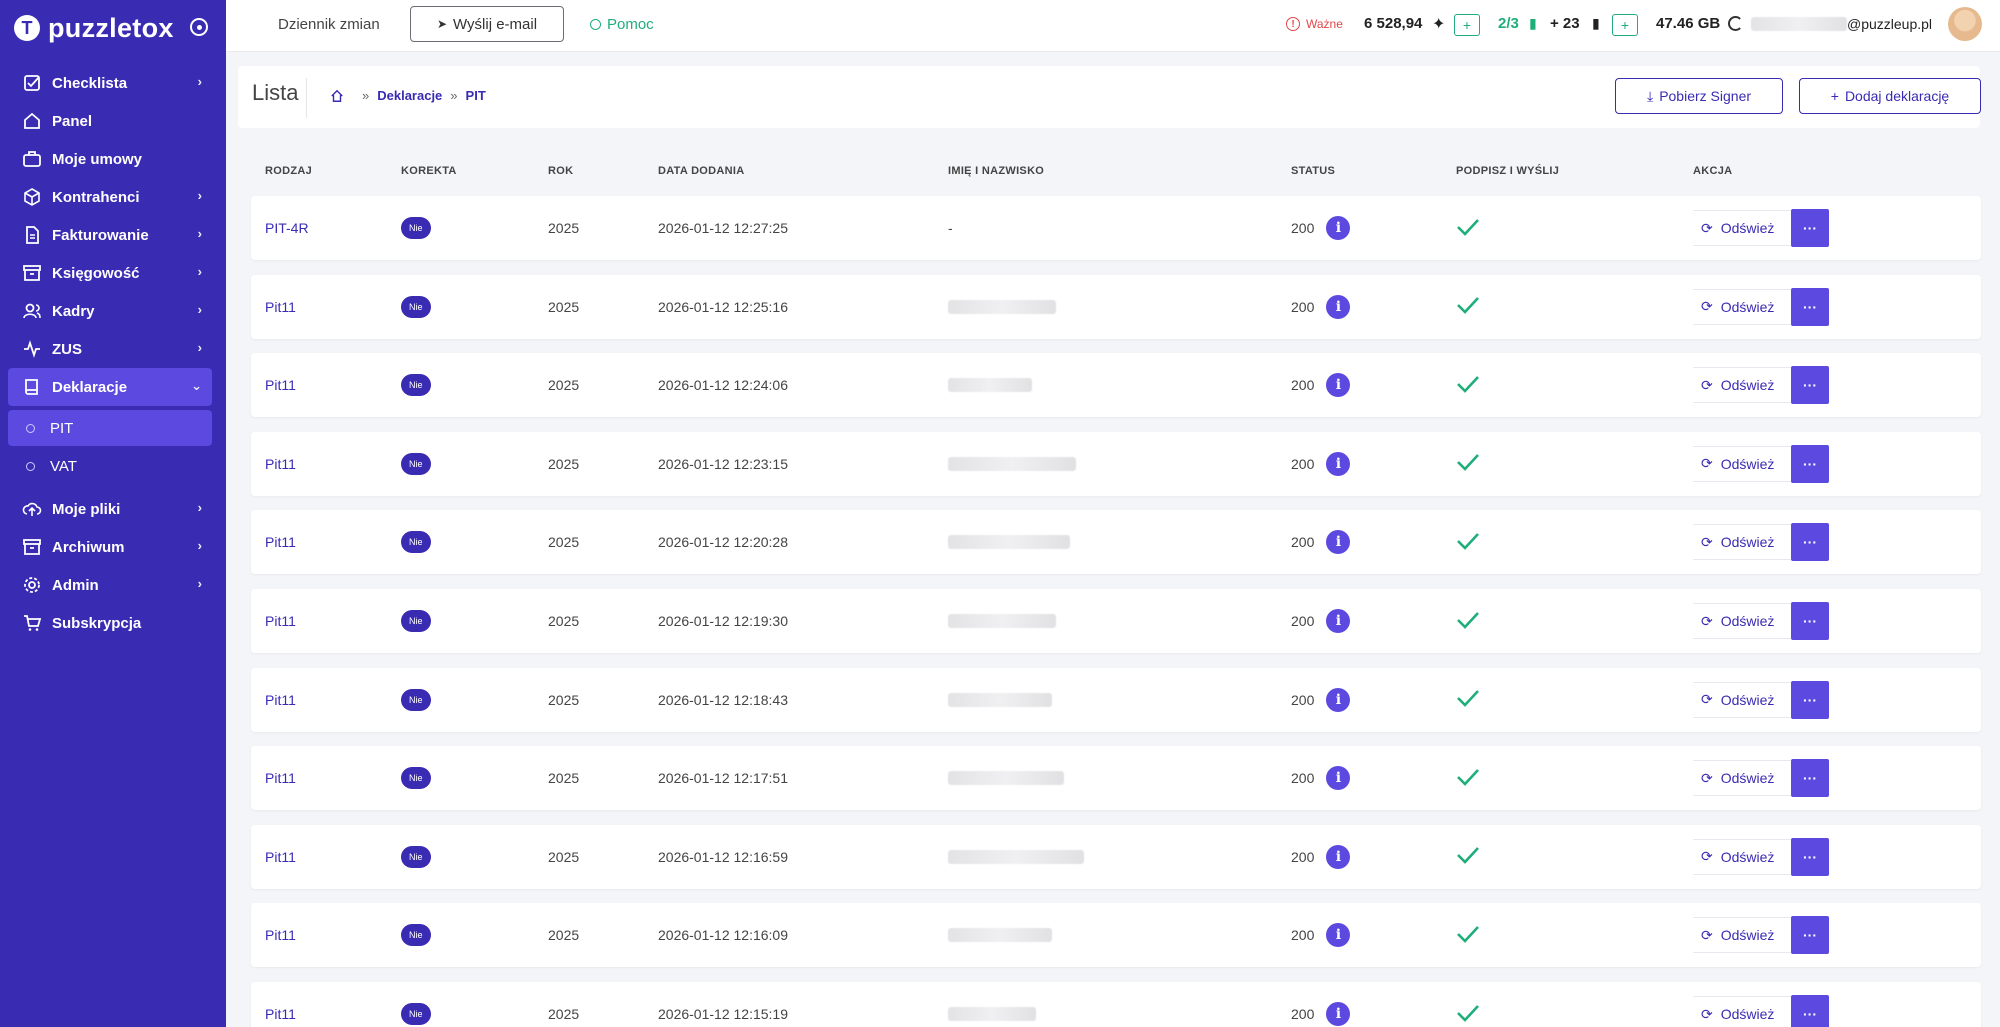  I want to click on sidebar-item-moje-umowy: Moje umowy, so click(110, 159).